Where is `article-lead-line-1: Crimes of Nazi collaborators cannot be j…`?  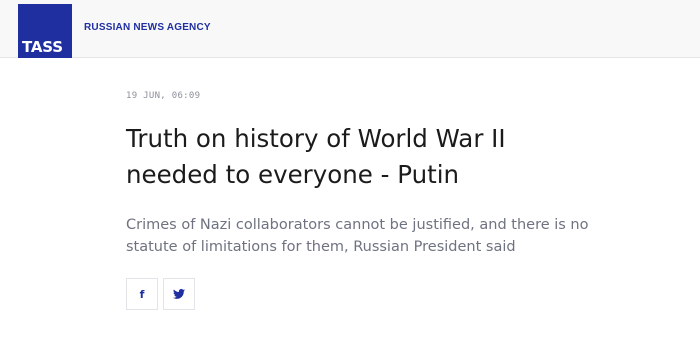 article-lead-line-1: Crimes of Nazi collaborators cannot be j… is located at coordinates (357, 225).